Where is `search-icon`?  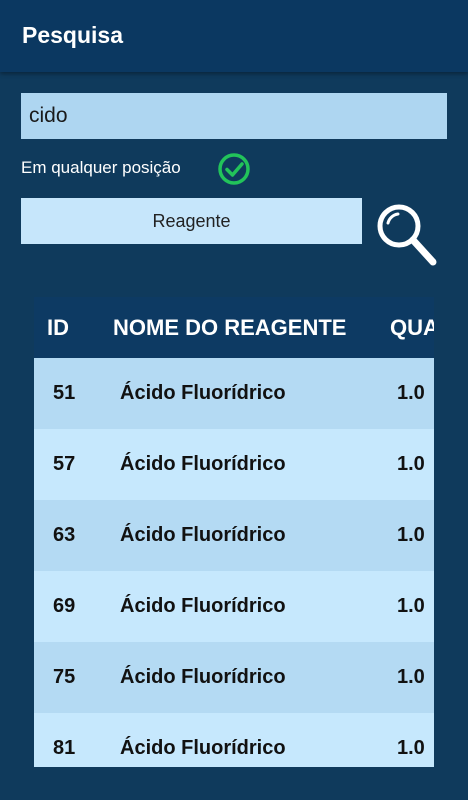
search-icon is located at coordinates (406, 235).